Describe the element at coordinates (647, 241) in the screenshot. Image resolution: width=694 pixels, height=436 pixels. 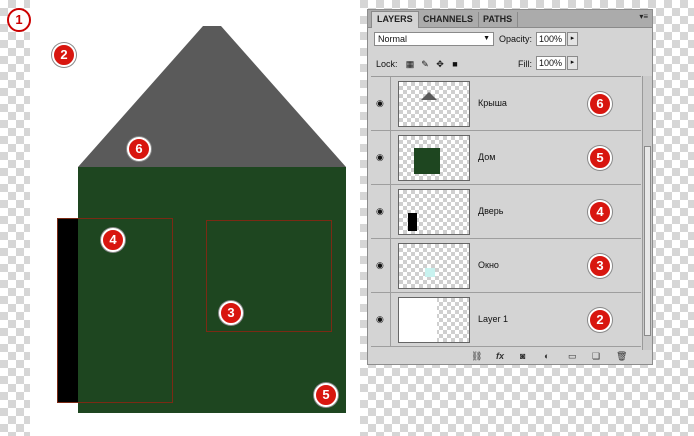
I see `scrollbar-thumb` at that location.